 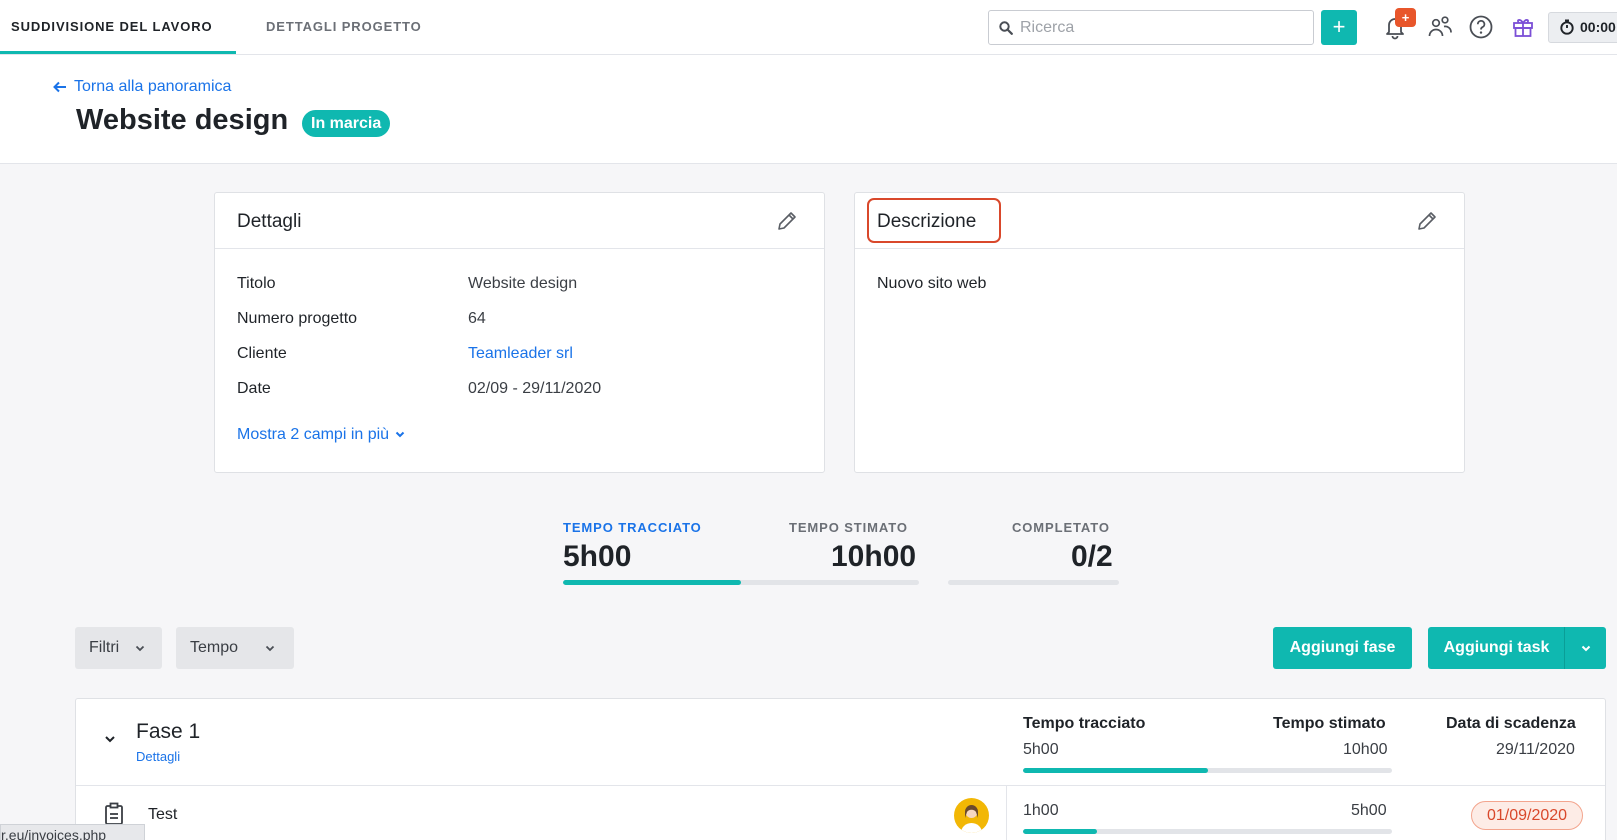 I want to click on phase-progress-fill, so click(x=1115, y=770).